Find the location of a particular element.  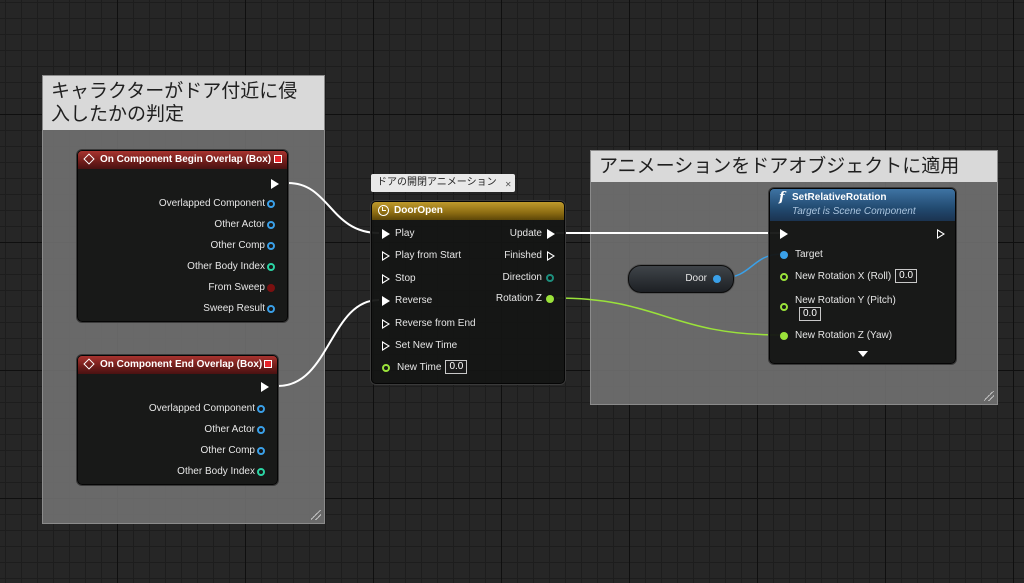

play-exec-pin is located at coordinates (386, 234).